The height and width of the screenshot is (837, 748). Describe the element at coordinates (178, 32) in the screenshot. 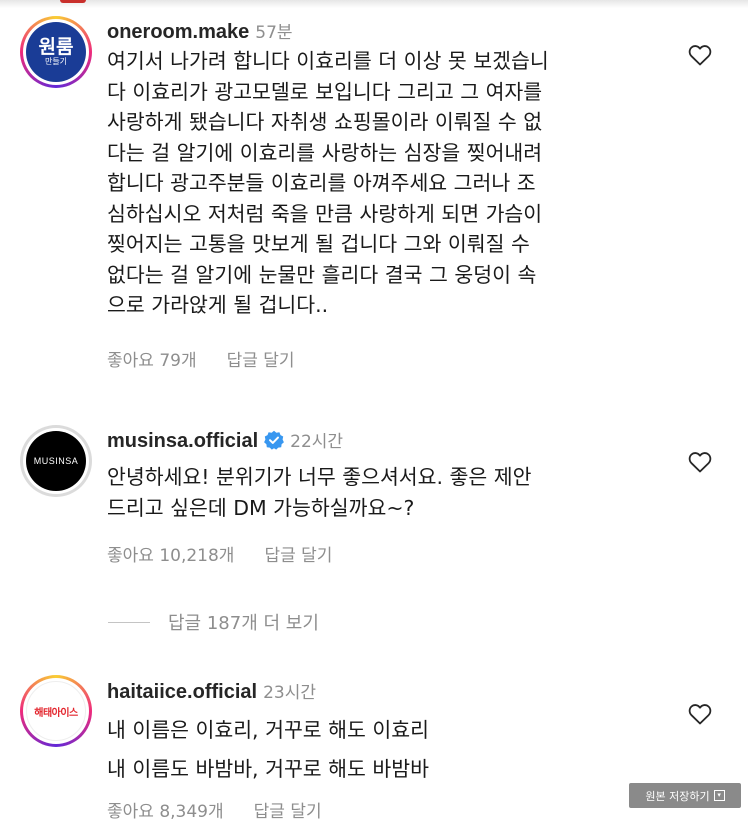

I see `username: oneroom.make` at that location.